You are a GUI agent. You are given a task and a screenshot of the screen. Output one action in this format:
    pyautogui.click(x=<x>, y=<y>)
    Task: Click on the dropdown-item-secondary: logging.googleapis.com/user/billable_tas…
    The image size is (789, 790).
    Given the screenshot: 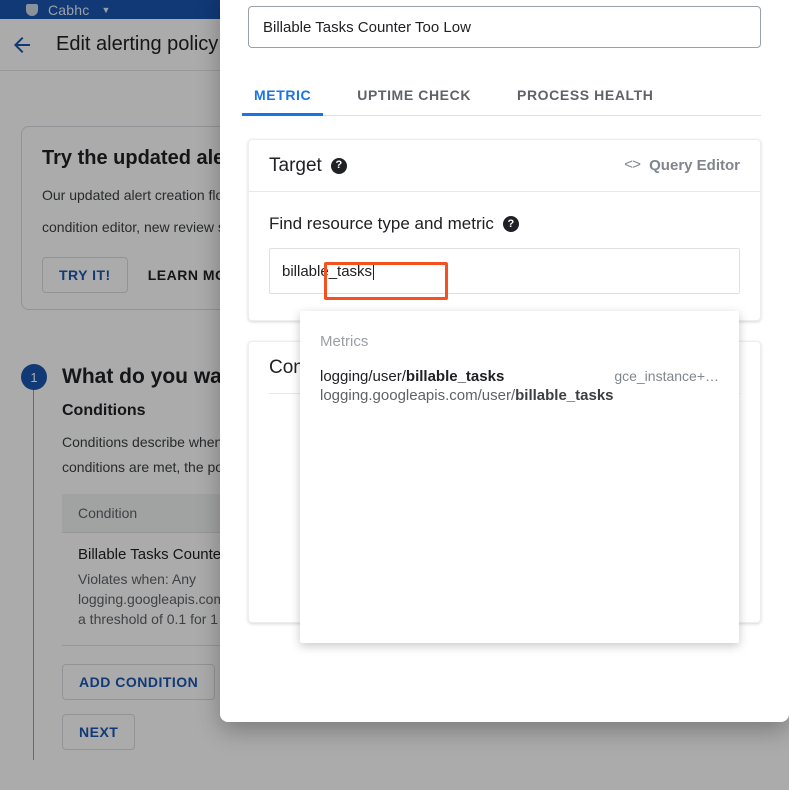 What is the action you would take?
    pyautogui.click(x=519, y=395)
    